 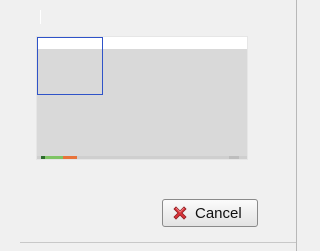 I want to click on preview-footer-bar, so click(x=142, y=157).